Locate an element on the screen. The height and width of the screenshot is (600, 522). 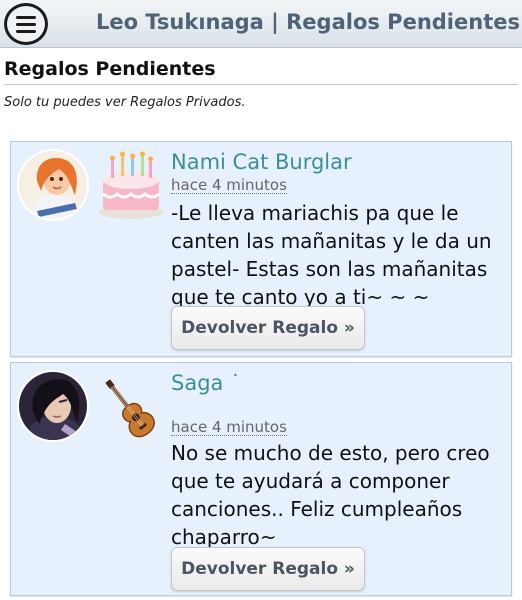
page-title: Leo Tsukınaga | Regalos Pendientes is located at coordinates (308, 22).